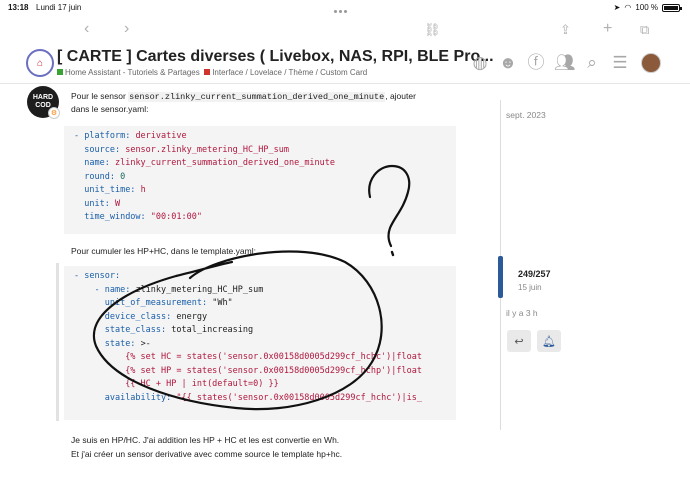  What do you see at coordinates (110, 109) in the screenshot?
I see `post-intro-line2: dans le sensor.yaml:` at bounding box center [110, 109].